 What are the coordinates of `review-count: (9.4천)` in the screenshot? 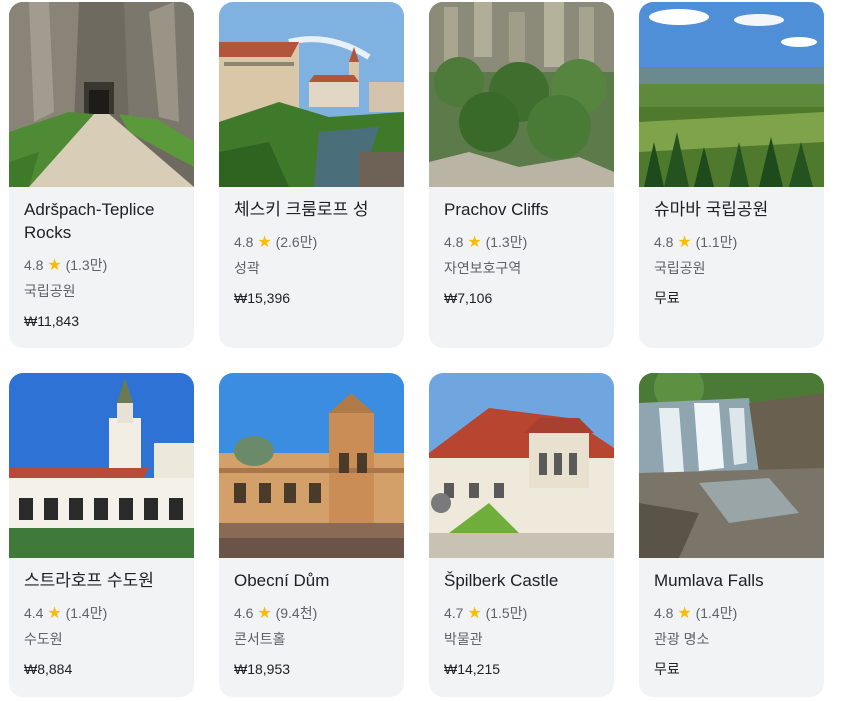 It's located at (296, 613).